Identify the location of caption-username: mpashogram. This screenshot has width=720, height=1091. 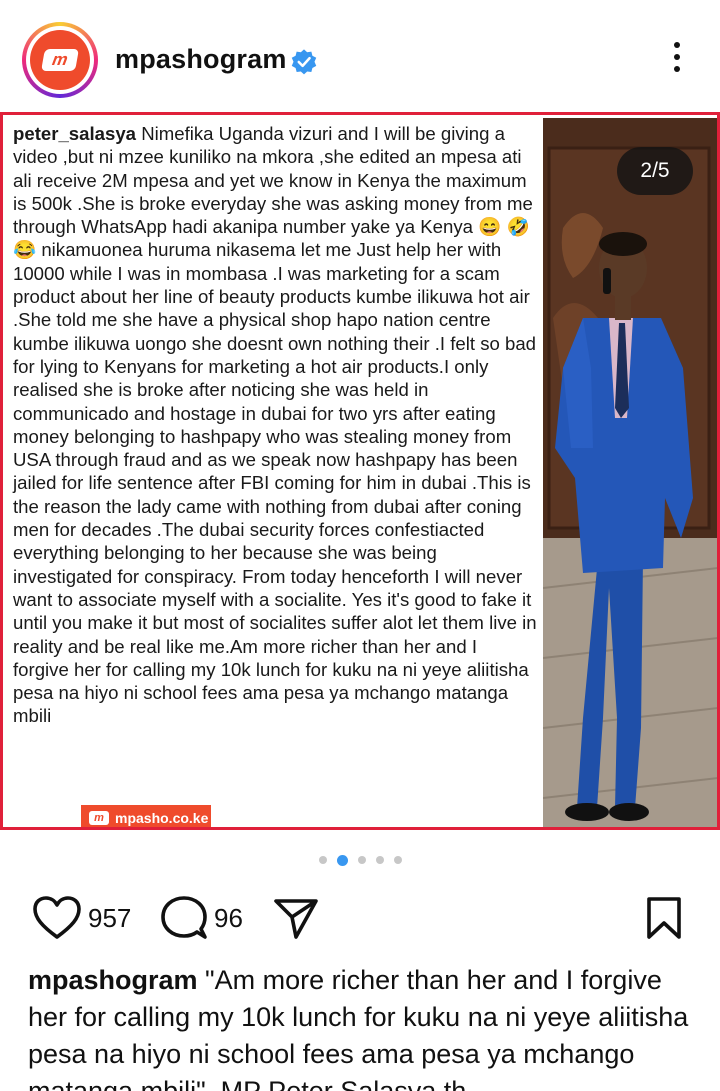
(113, 980).